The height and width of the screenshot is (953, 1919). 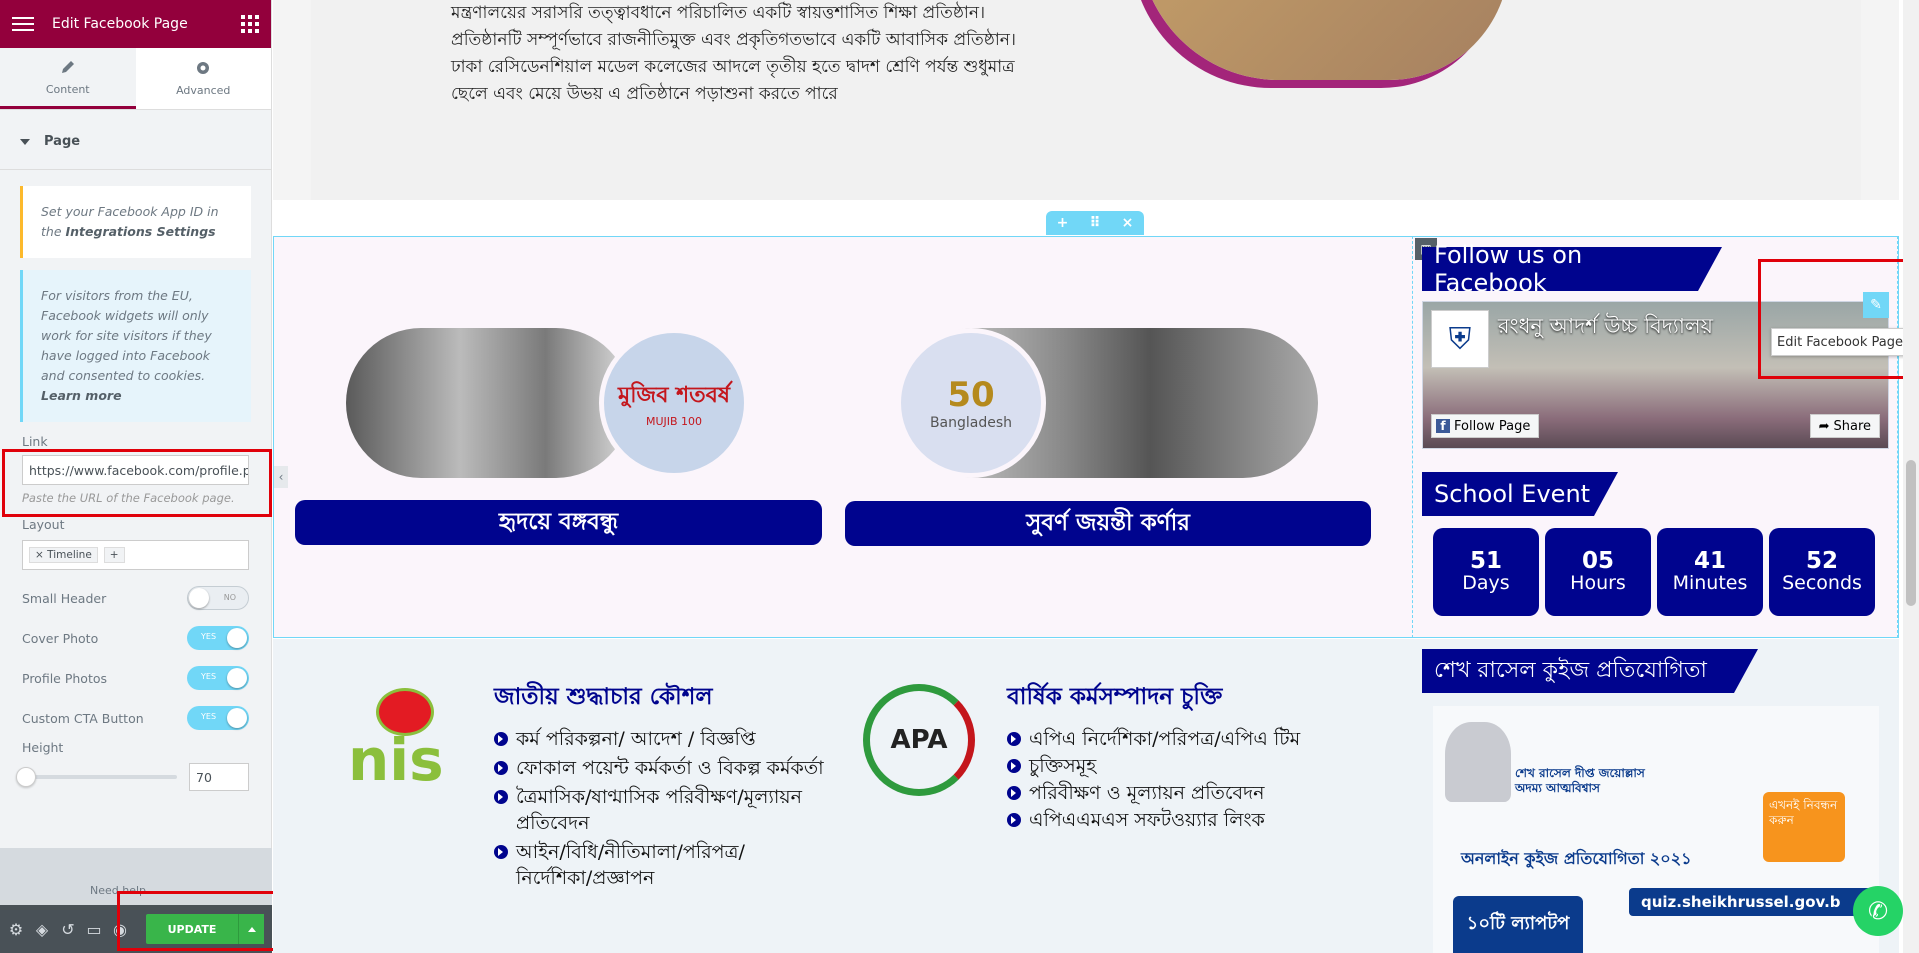 I want to click on register-now-badge: এখনই নিবন্ধন করুন, so click(x=1804, y=827).